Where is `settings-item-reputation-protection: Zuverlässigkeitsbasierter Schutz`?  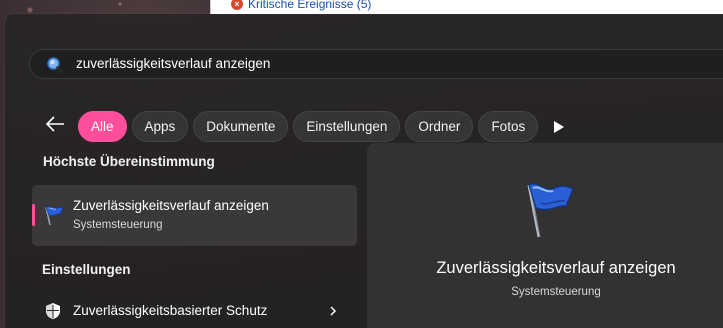 settings-item-reputation-protection: Zuverlässigkeitsbasierter Schutz is located at coordinates (194, 311).